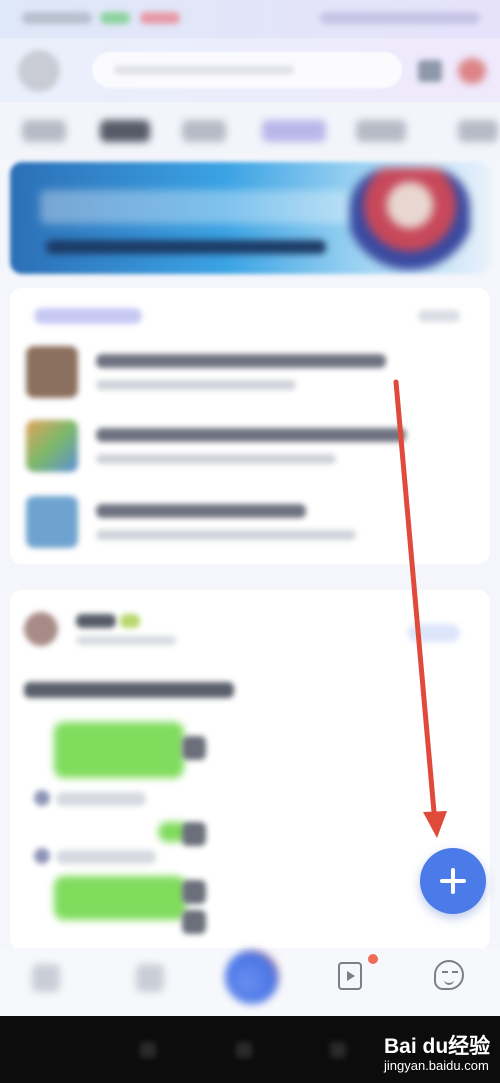 This screenshot has height=1083, width=500. Describe the element at coordinates (148, 1050) in the screenshot. I see `back-key` at that location.